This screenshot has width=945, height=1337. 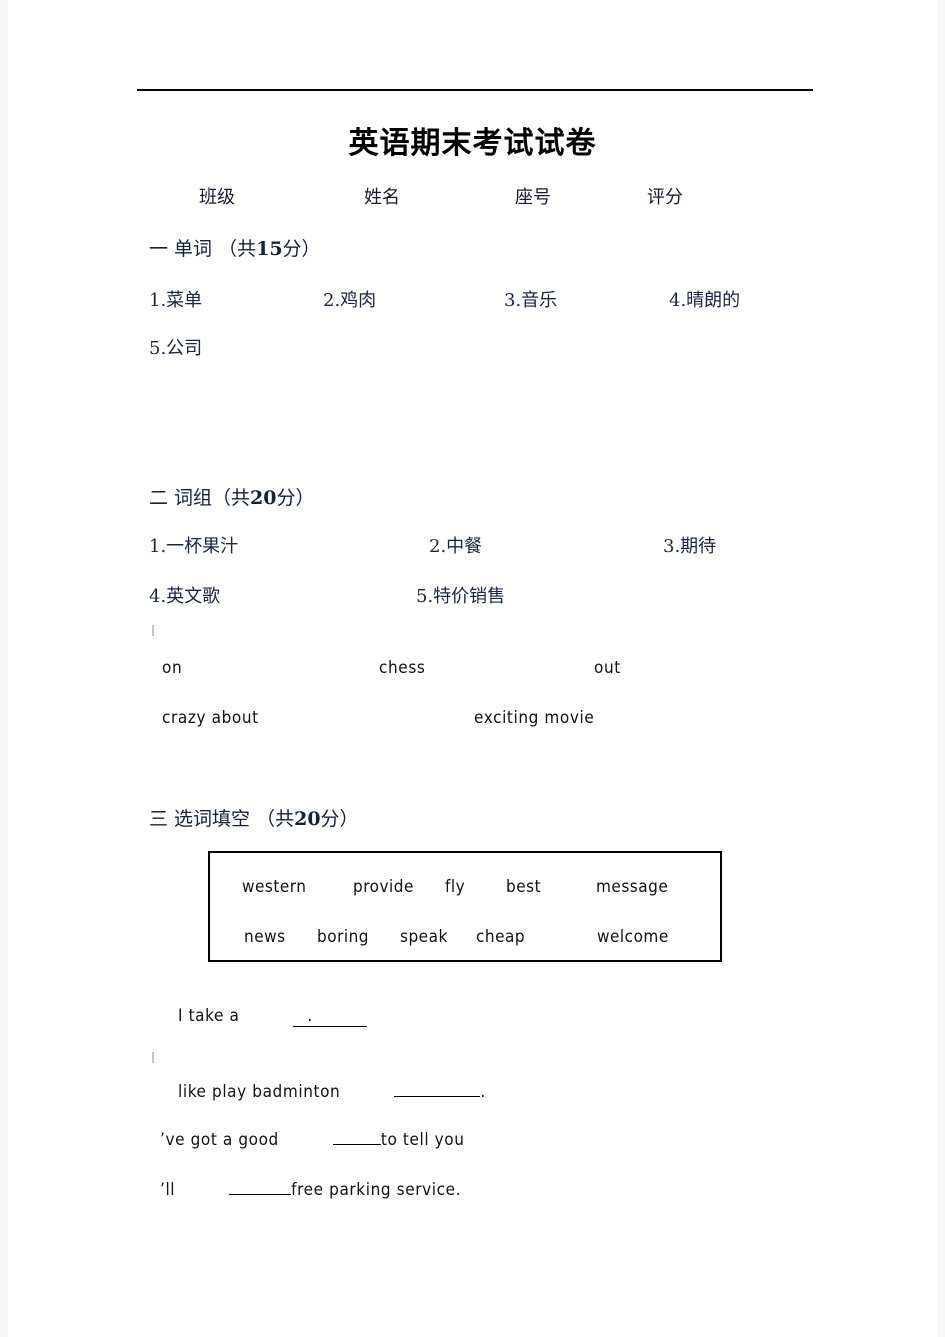 I want to click on question-1-blank: ., so click(x=330, y=1016).